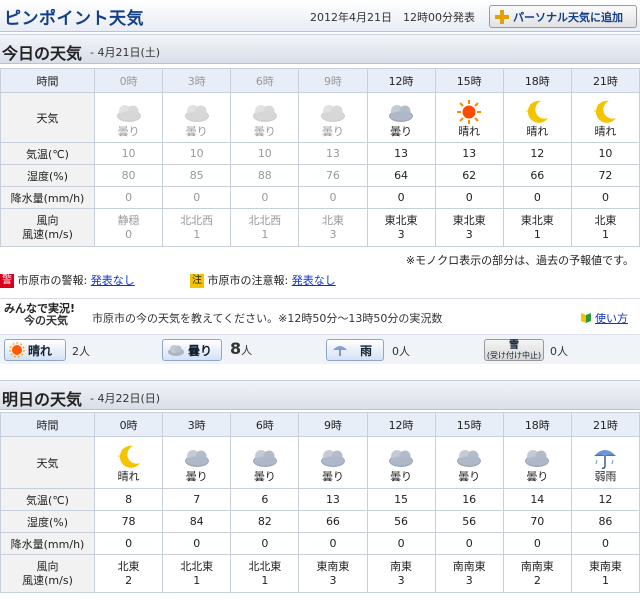 This screenshot has width=640, height=606. I want to click on warning-badge: 警, so click(7, 281).